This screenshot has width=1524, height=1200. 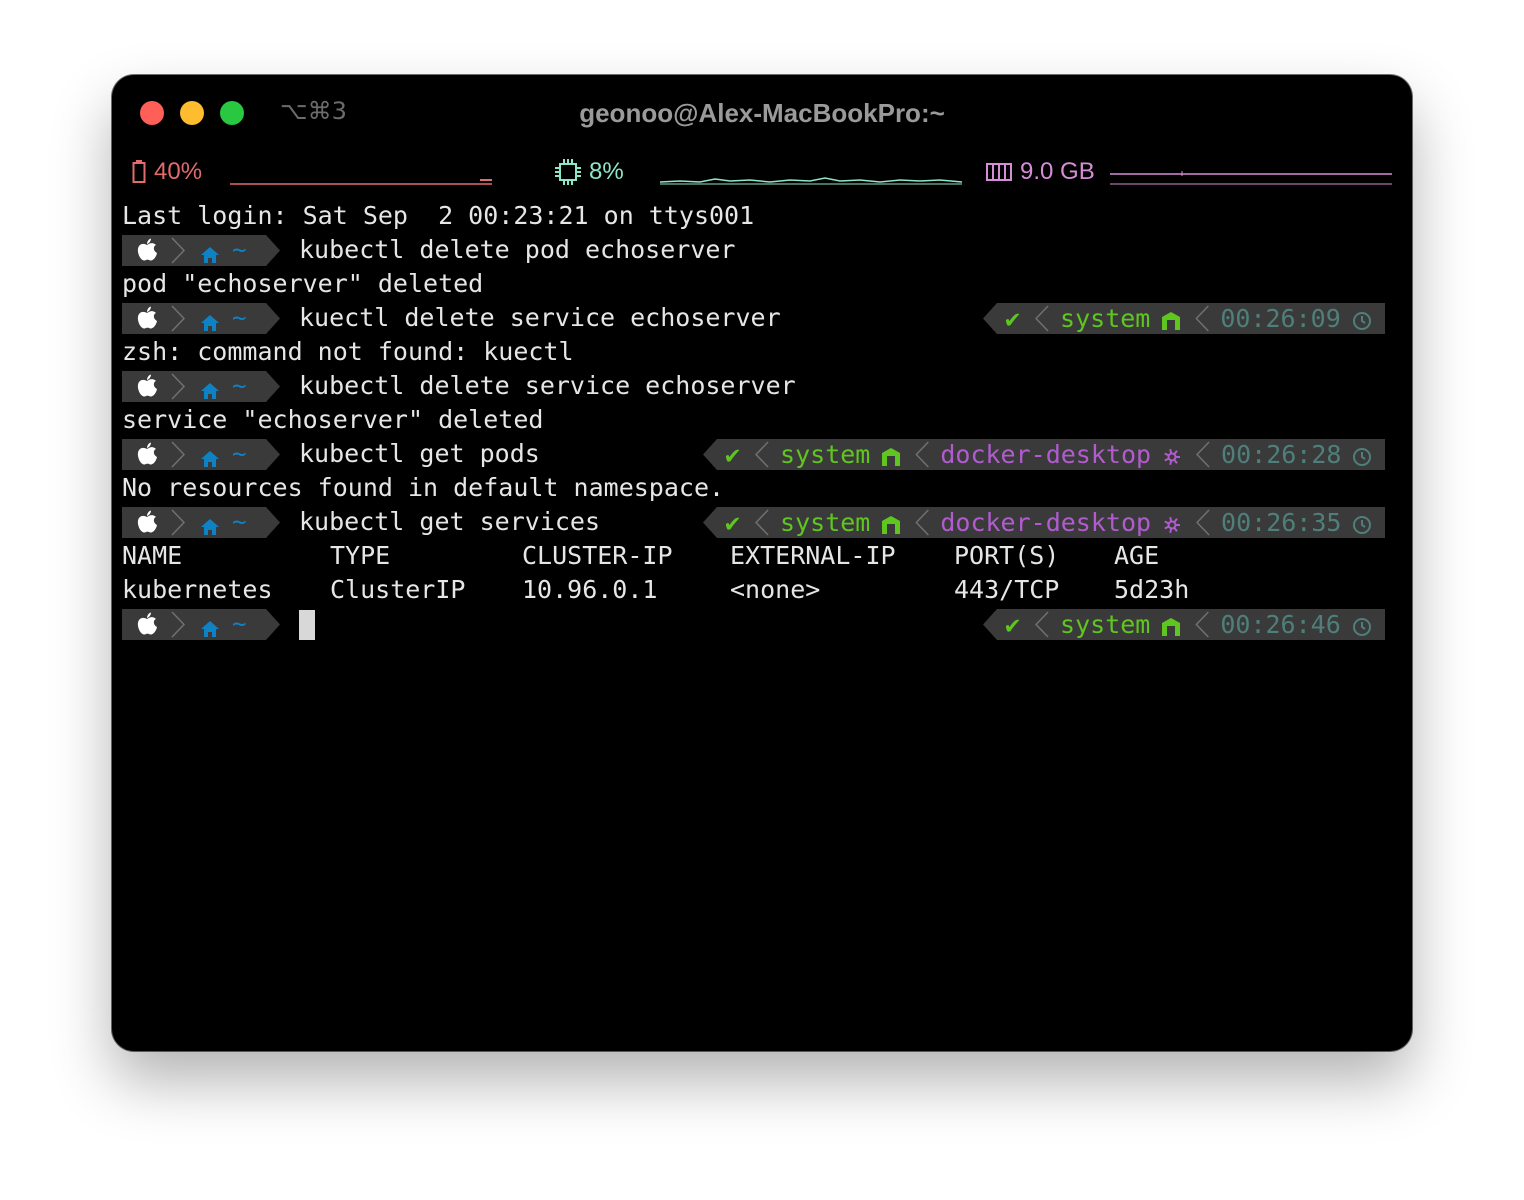 I want to click on memory-usage: 9.0 GB, so click(x=1057, y=171).